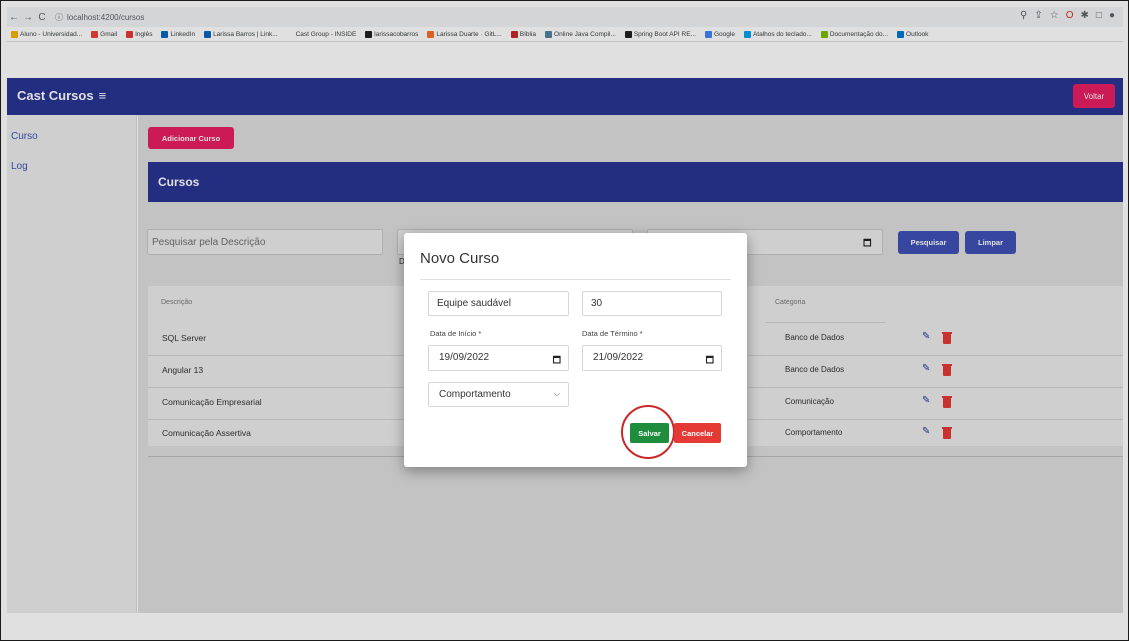 This screenshot has height=641, width=1129. I want to click on bookmark-label: Gmail, so click(109, 34).